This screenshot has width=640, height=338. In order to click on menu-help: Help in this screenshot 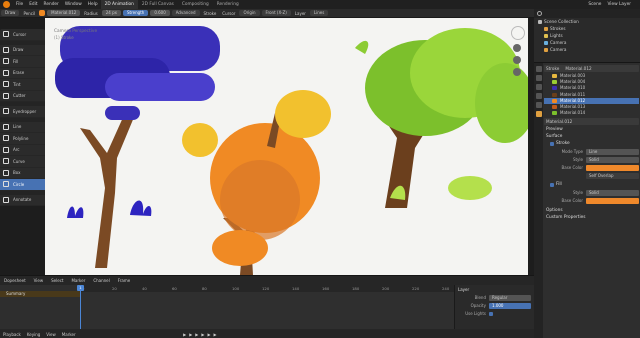, I will do `click(93, 4)`.